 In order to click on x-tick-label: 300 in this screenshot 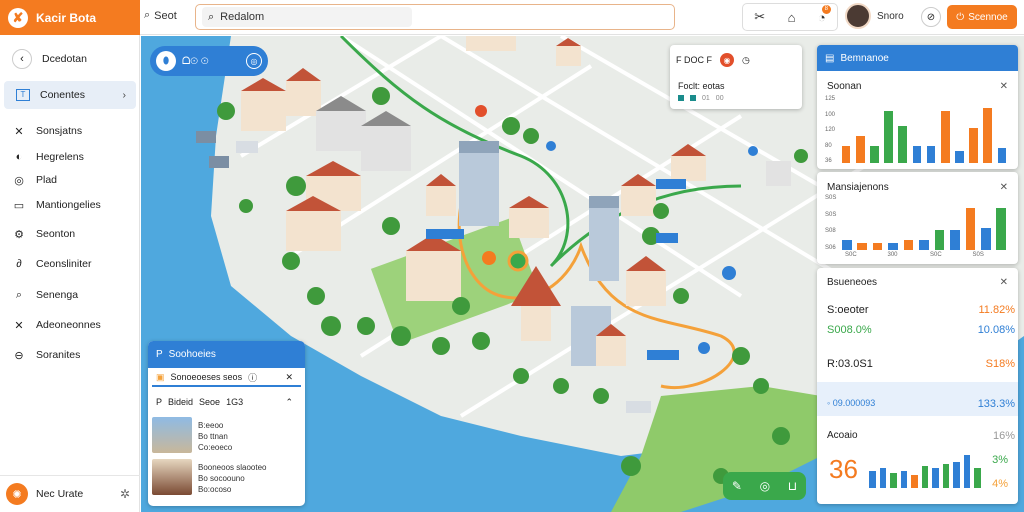, I will do `click(892, 255)`.